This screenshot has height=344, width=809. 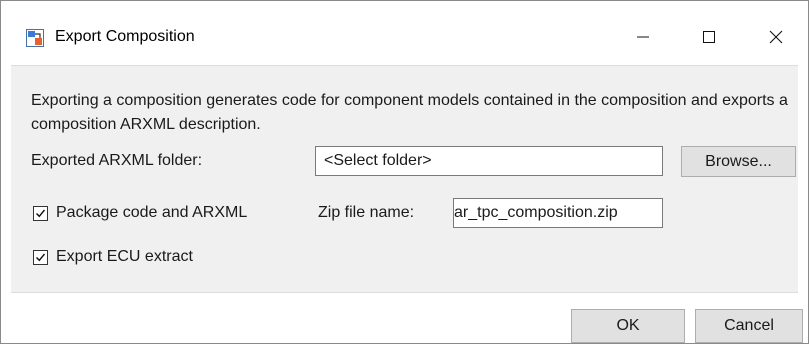 I want to click on maximize-icon, so click(x=709, y=37).